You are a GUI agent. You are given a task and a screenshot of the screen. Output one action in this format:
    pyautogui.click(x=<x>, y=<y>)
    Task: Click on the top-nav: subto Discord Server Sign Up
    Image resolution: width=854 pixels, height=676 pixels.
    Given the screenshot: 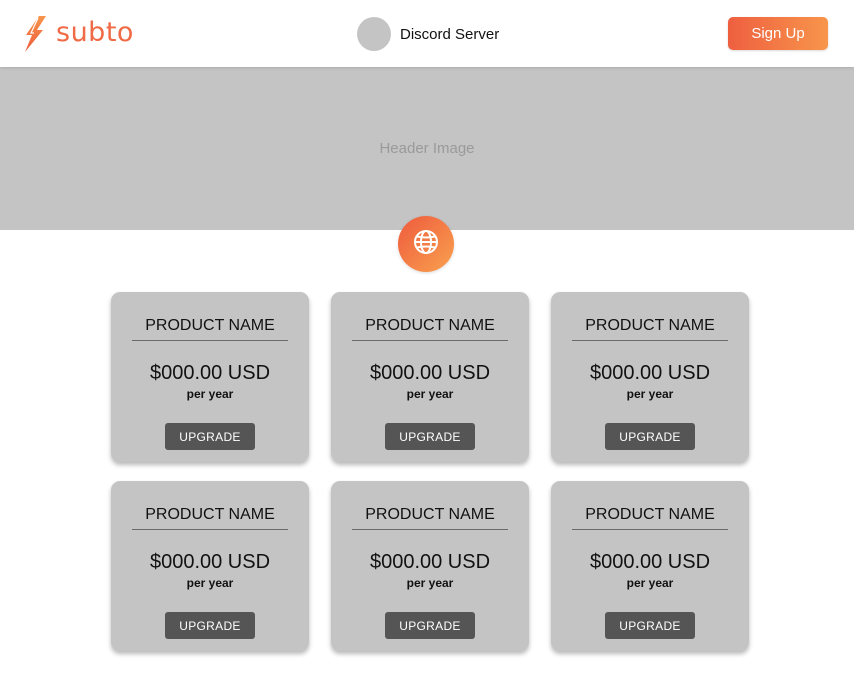 What is the action you would take?
    pyautogui.click(x=427, y=33)
    